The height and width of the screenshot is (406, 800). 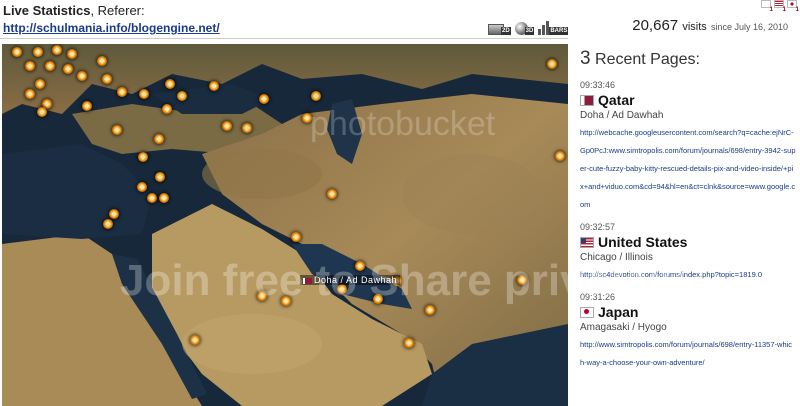 What do you see at coordinates (117, 10) in the screenshot?
I see `title-rest: , Referer:` at bounding box center [117, 10].